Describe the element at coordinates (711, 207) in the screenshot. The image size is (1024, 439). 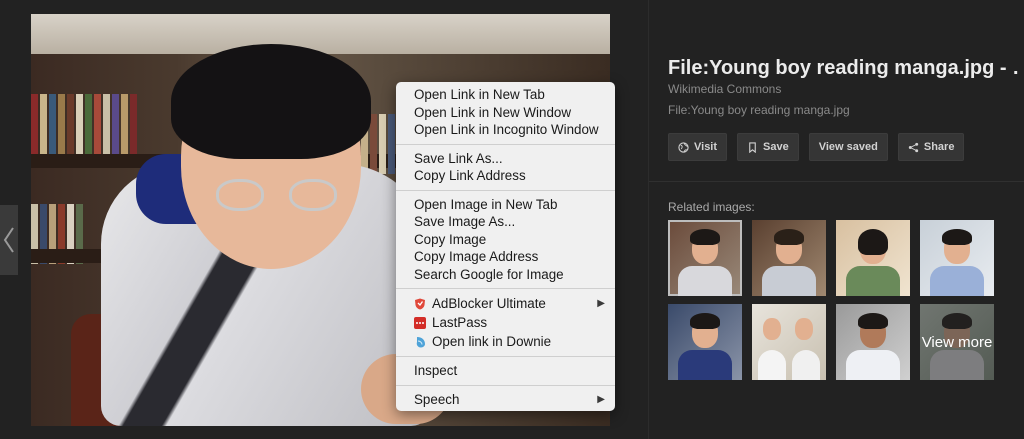
I see `related-images-label: Related images:` at that location.